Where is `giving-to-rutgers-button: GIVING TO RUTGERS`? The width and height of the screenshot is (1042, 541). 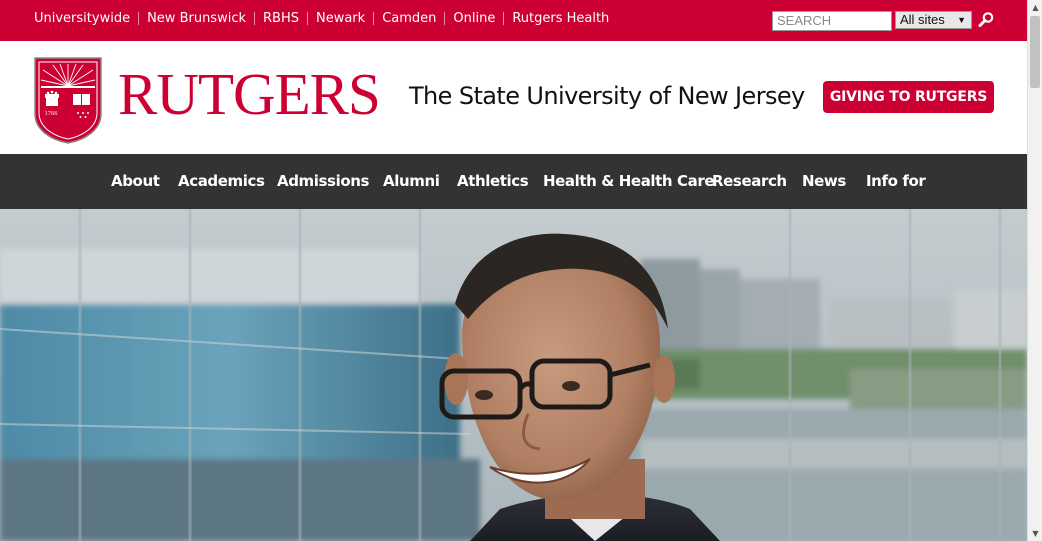
giving-to-rutgers-button: GIVING TO RUTGERS is located at coordinates (908, 97).